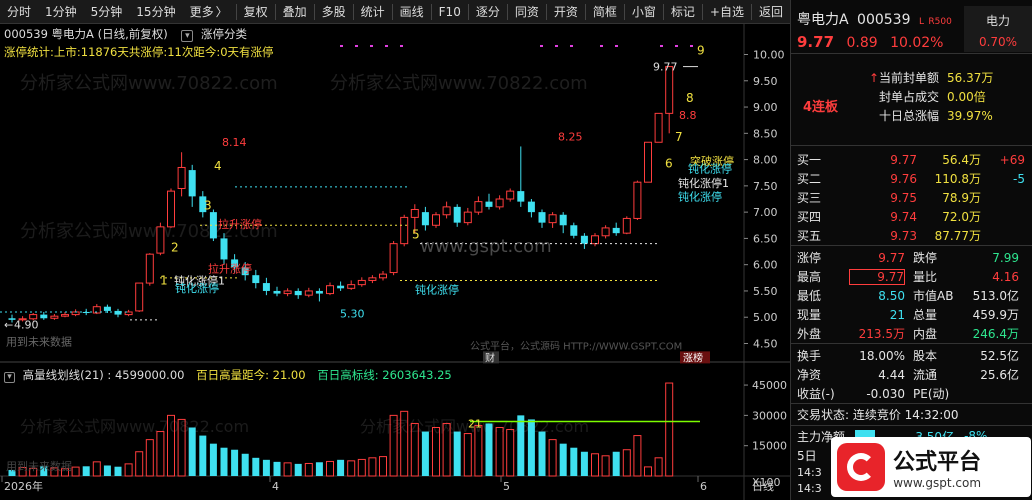 This screenshot has width=1032, height=500. What do you see at coordinates (693, 357) in the screenshot?
I see `tag-zhangbang: 涨榜` at bounding box center [693, 357].